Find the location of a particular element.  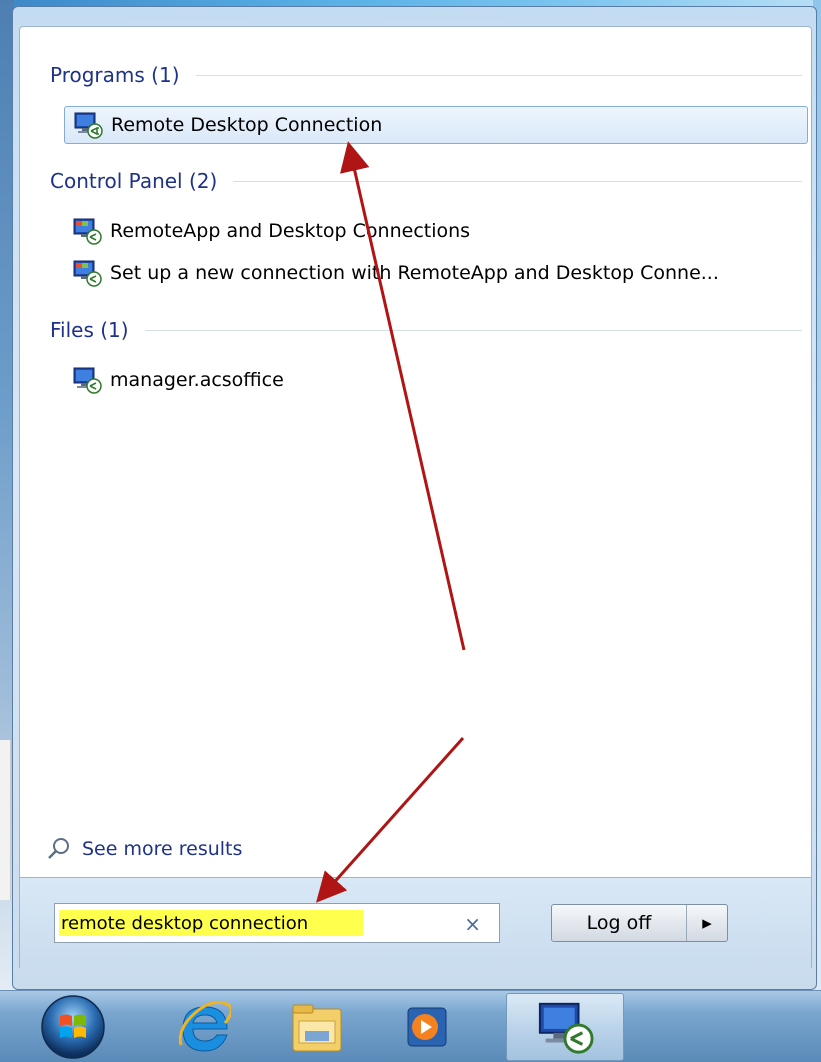

result-label: RemoteApp and Desktop Connections is located at coordinates (290, 231).